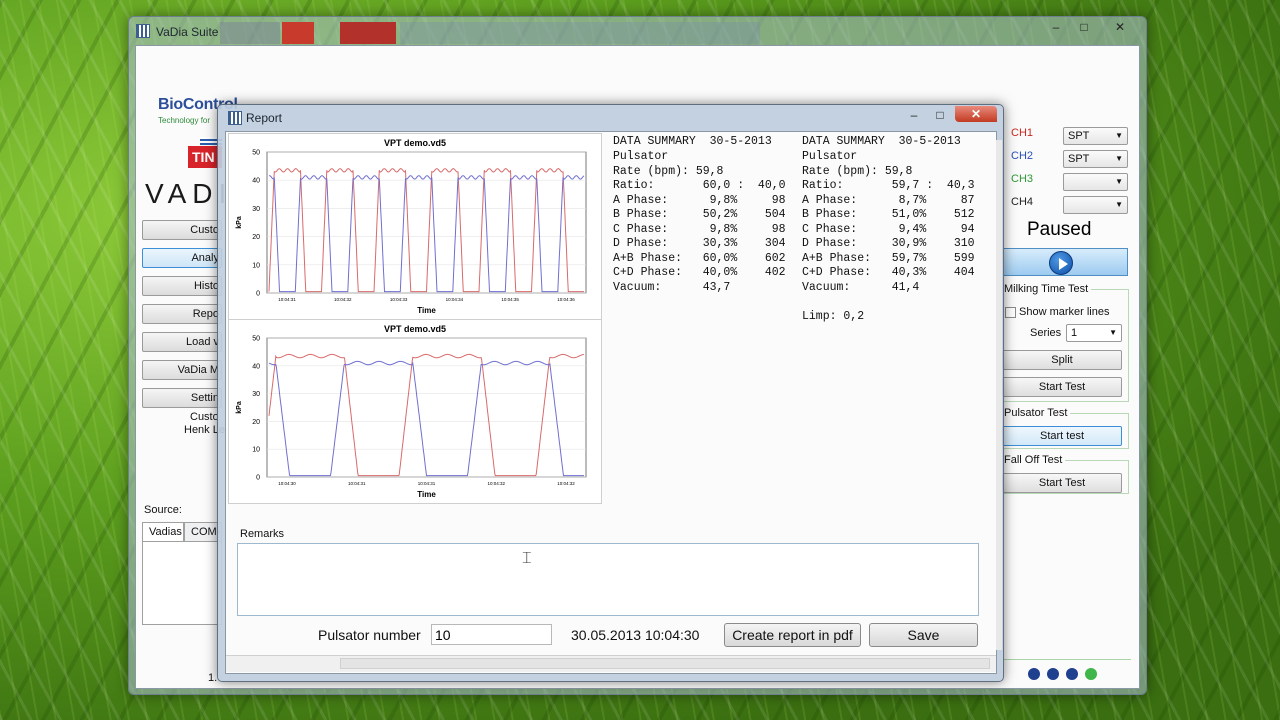 This screenshot has width=1280, height=720. Describe the element at coordinates (163, 532) in the screenshot. I see `tab-vadias: Vadias` at that location.